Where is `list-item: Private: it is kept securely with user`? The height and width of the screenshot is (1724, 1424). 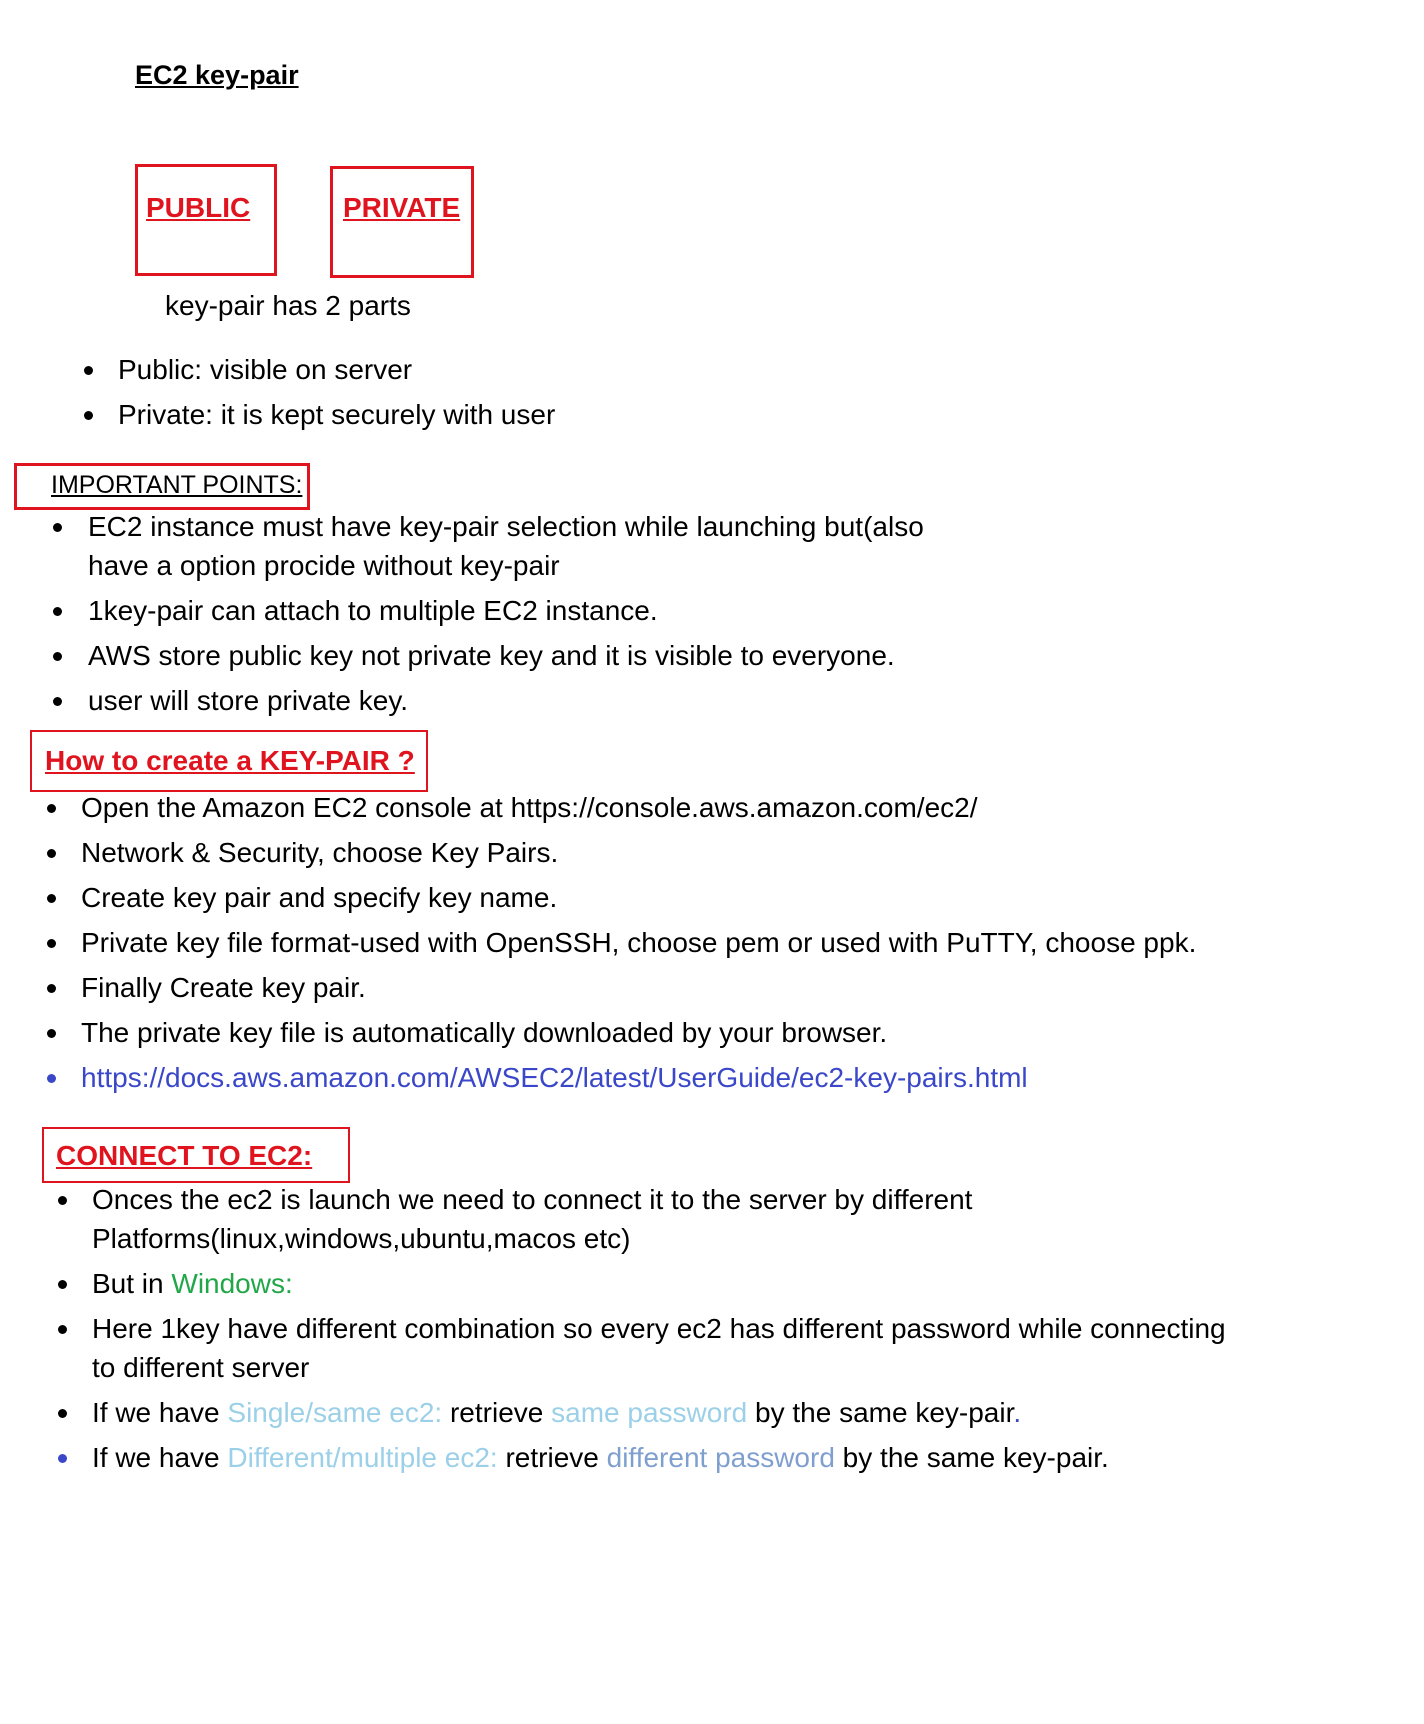
list-item: Private: it is kept securely with user is located at coordinates (319, 414).